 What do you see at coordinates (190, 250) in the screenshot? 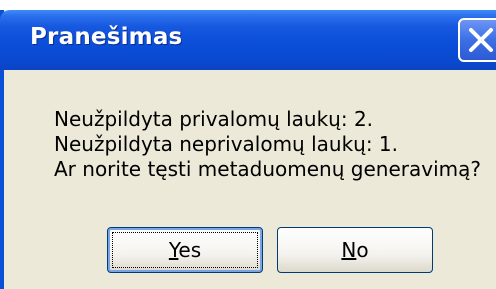
I see `yes-label-rest: es` at bounding box center [190, 250].